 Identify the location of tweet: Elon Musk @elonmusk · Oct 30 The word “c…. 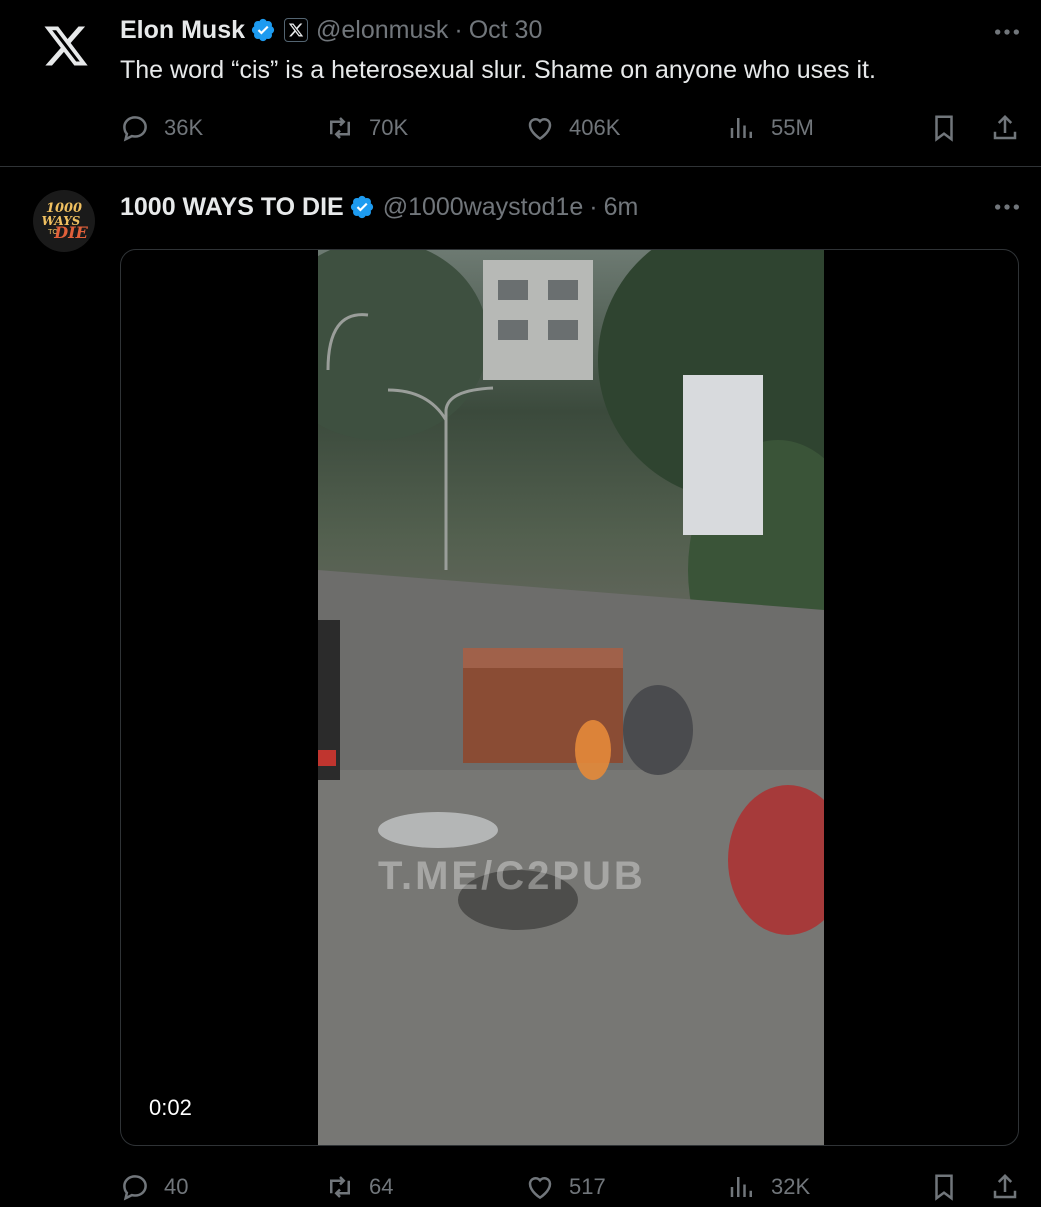
(520, 83).